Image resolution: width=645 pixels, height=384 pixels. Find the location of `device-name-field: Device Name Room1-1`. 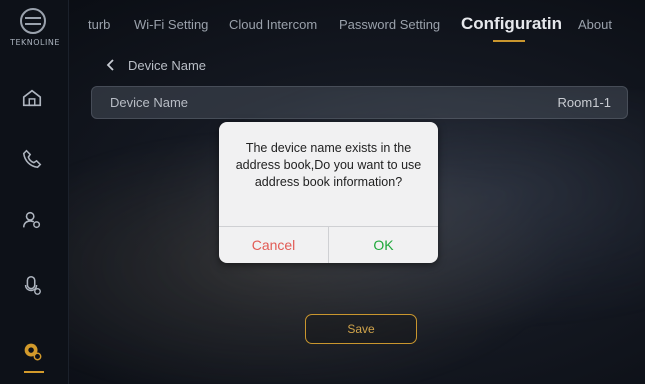

device-name-field: Device Name Room1-1 is located at coordinates (359, 102).